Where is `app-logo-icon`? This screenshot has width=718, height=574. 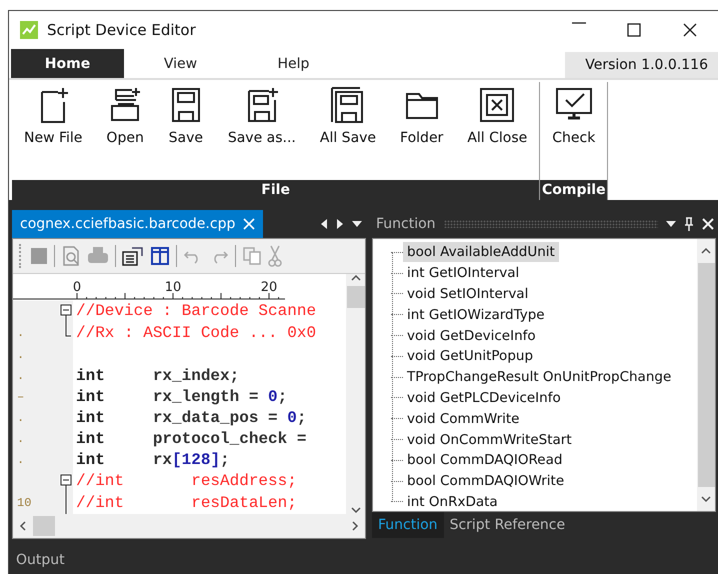 app-logo-icon is located at coordinates (29, 30).